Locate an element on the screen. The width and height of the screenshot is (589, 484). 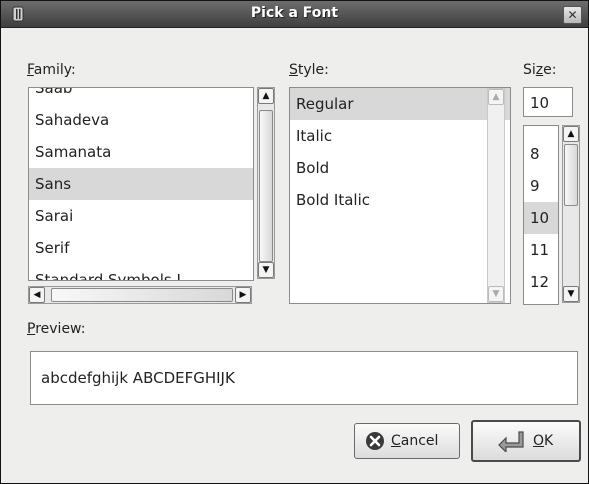
size-item-11: 11 is located at coordinates (541, 250).